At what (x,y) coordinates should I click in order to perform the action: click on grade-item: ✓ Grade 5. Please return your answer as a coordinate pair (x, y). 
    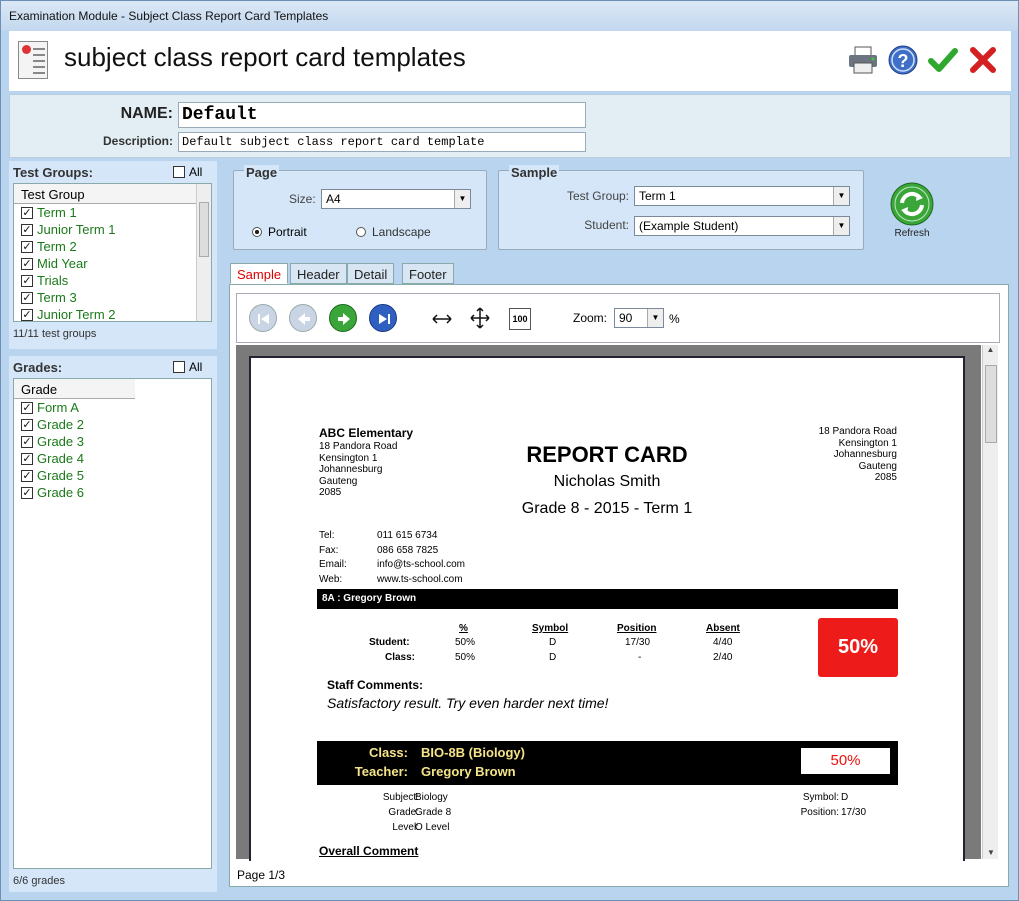
    Looking at the image, I should click on (112, 475).